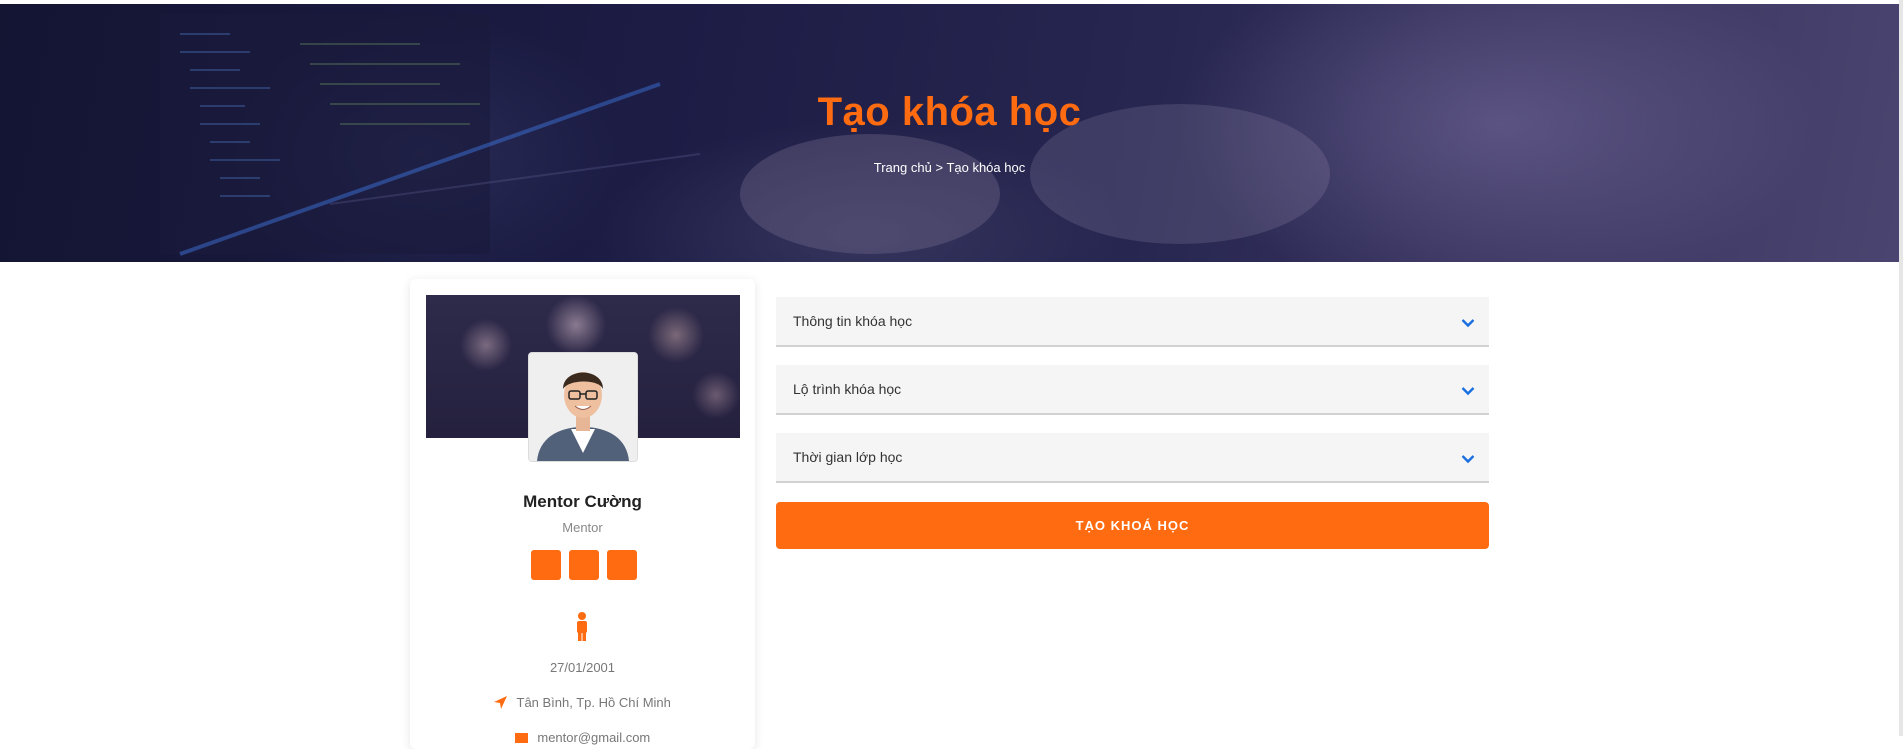 The height and width of the screenshot is (749, 1903). Describe the element at coordinates (1901, 368) in the screenshot. I see `page-scrollbar` at that location.